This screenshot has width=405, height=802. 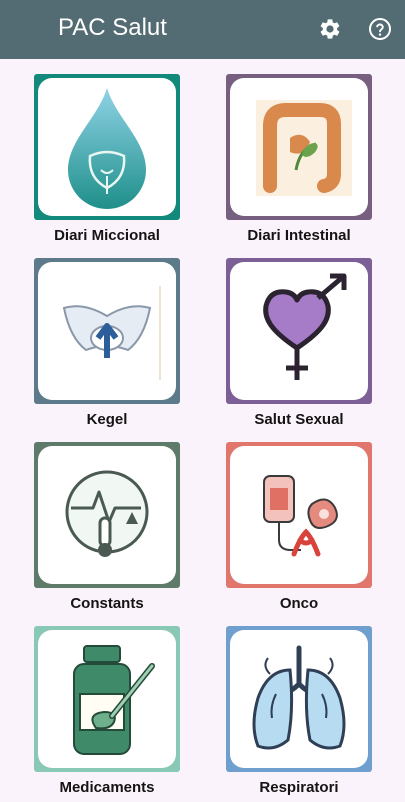 What do you see at coordinates (299, 419) in the screenshot?
I see `module-label: Salut Sexual` at bounding box center [299, 419].